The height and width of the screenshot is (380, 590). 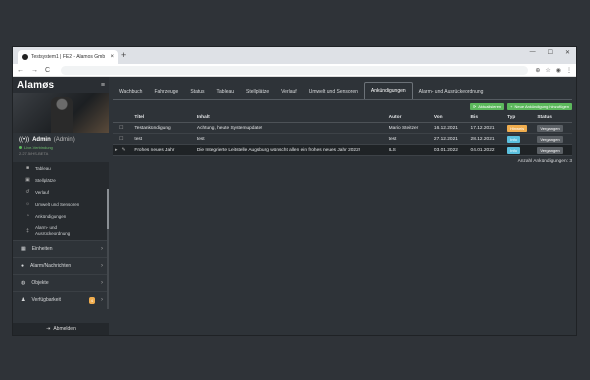 What do you see at coordinates (61, 204) in the screenshot?
I see `sidebar-subitem-umwelt: ☼ Umwelt und Sensoren` at bounding box center [61, 204].